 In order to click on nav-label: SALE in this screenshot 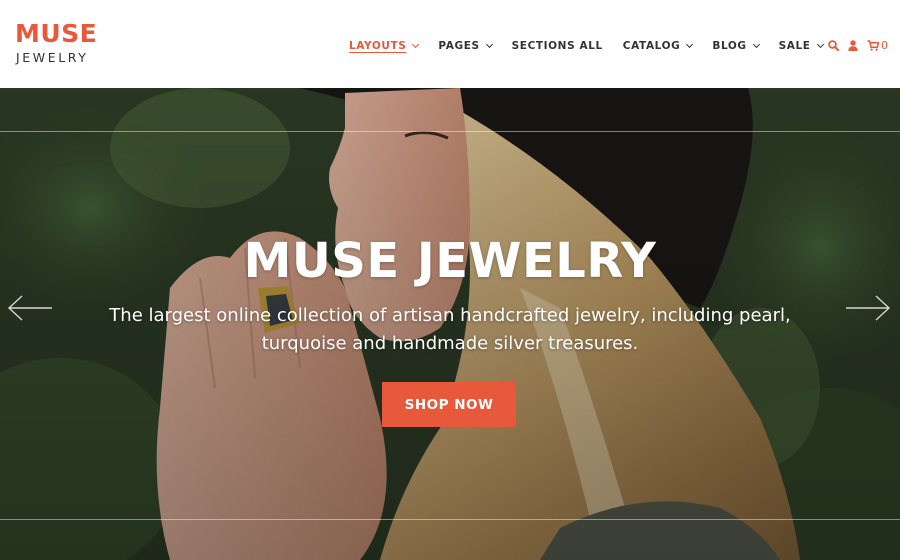, I will do `click(794, 46)`.